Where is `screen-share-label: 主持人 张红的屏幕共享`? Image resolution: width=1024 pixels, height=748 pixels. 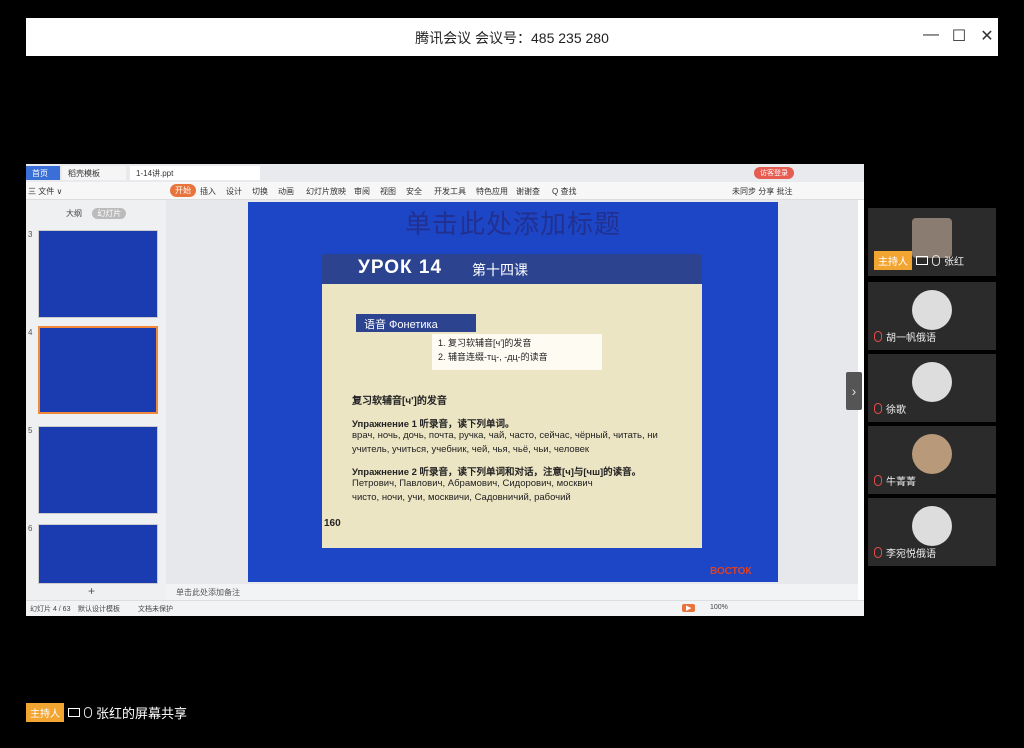
screen-share-label: 主持人 张红的屏幕共享 is located at coordinates (106, 712).